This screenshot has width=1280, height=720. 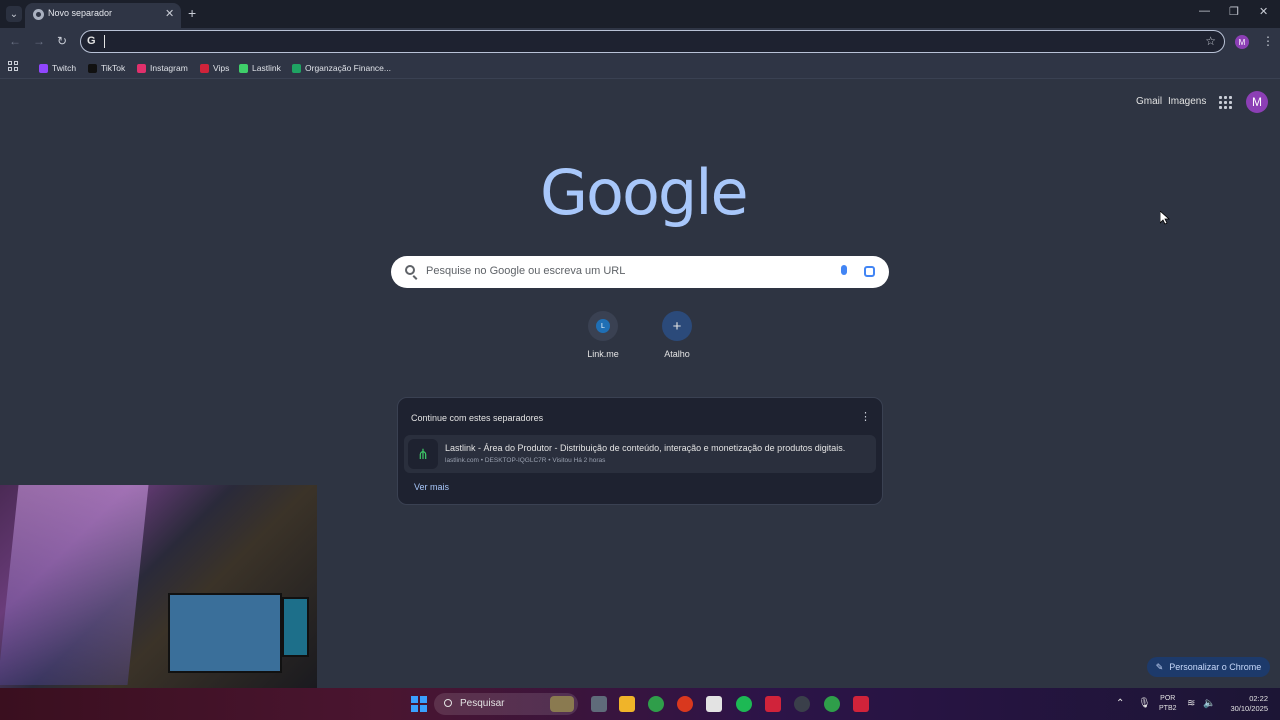 What do you see at coordinates (158, 586) in the screenshot?
I see `webcam-overlay` at bounding box center [158, 586].